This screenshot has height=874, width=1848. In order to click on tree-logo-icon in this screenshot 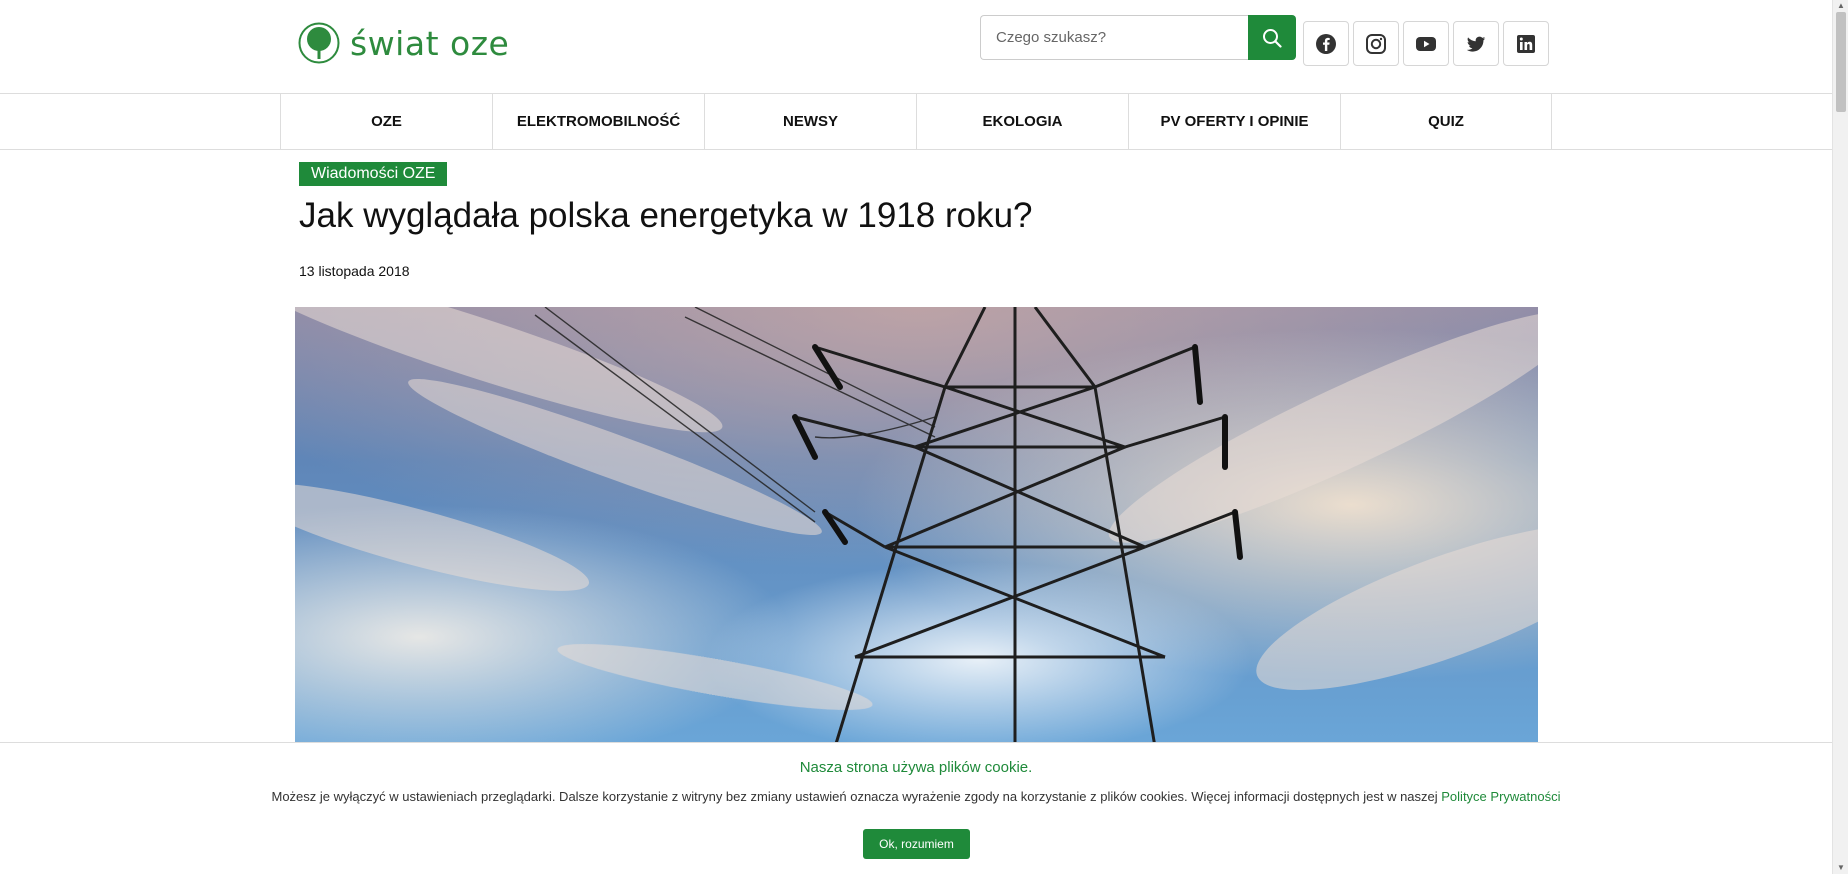, I will do `click(319, 43)`.